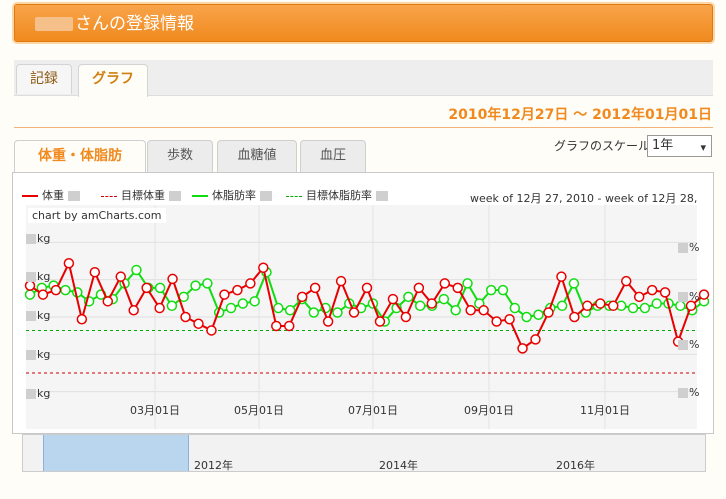 The height and width of the screenshot is (499, 726). What do you see at coordinates (155, 410) in the screenshot?
I see `x-tick-label: 03月01日` at bounding box center [155, 410].